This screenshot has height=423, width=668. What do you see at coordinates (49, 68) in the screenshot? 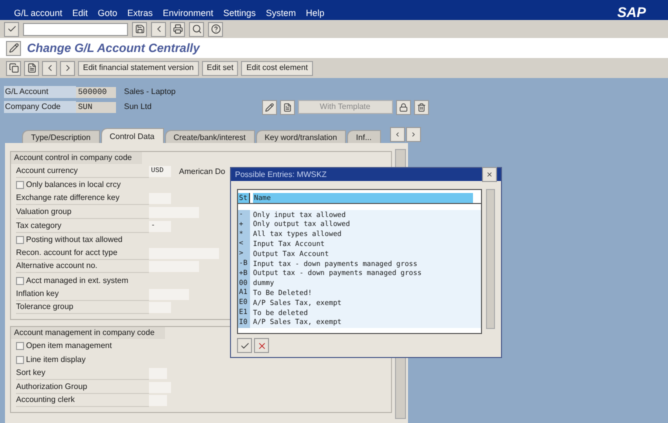
I see `previous-icon` at bounding box center [49, 68].